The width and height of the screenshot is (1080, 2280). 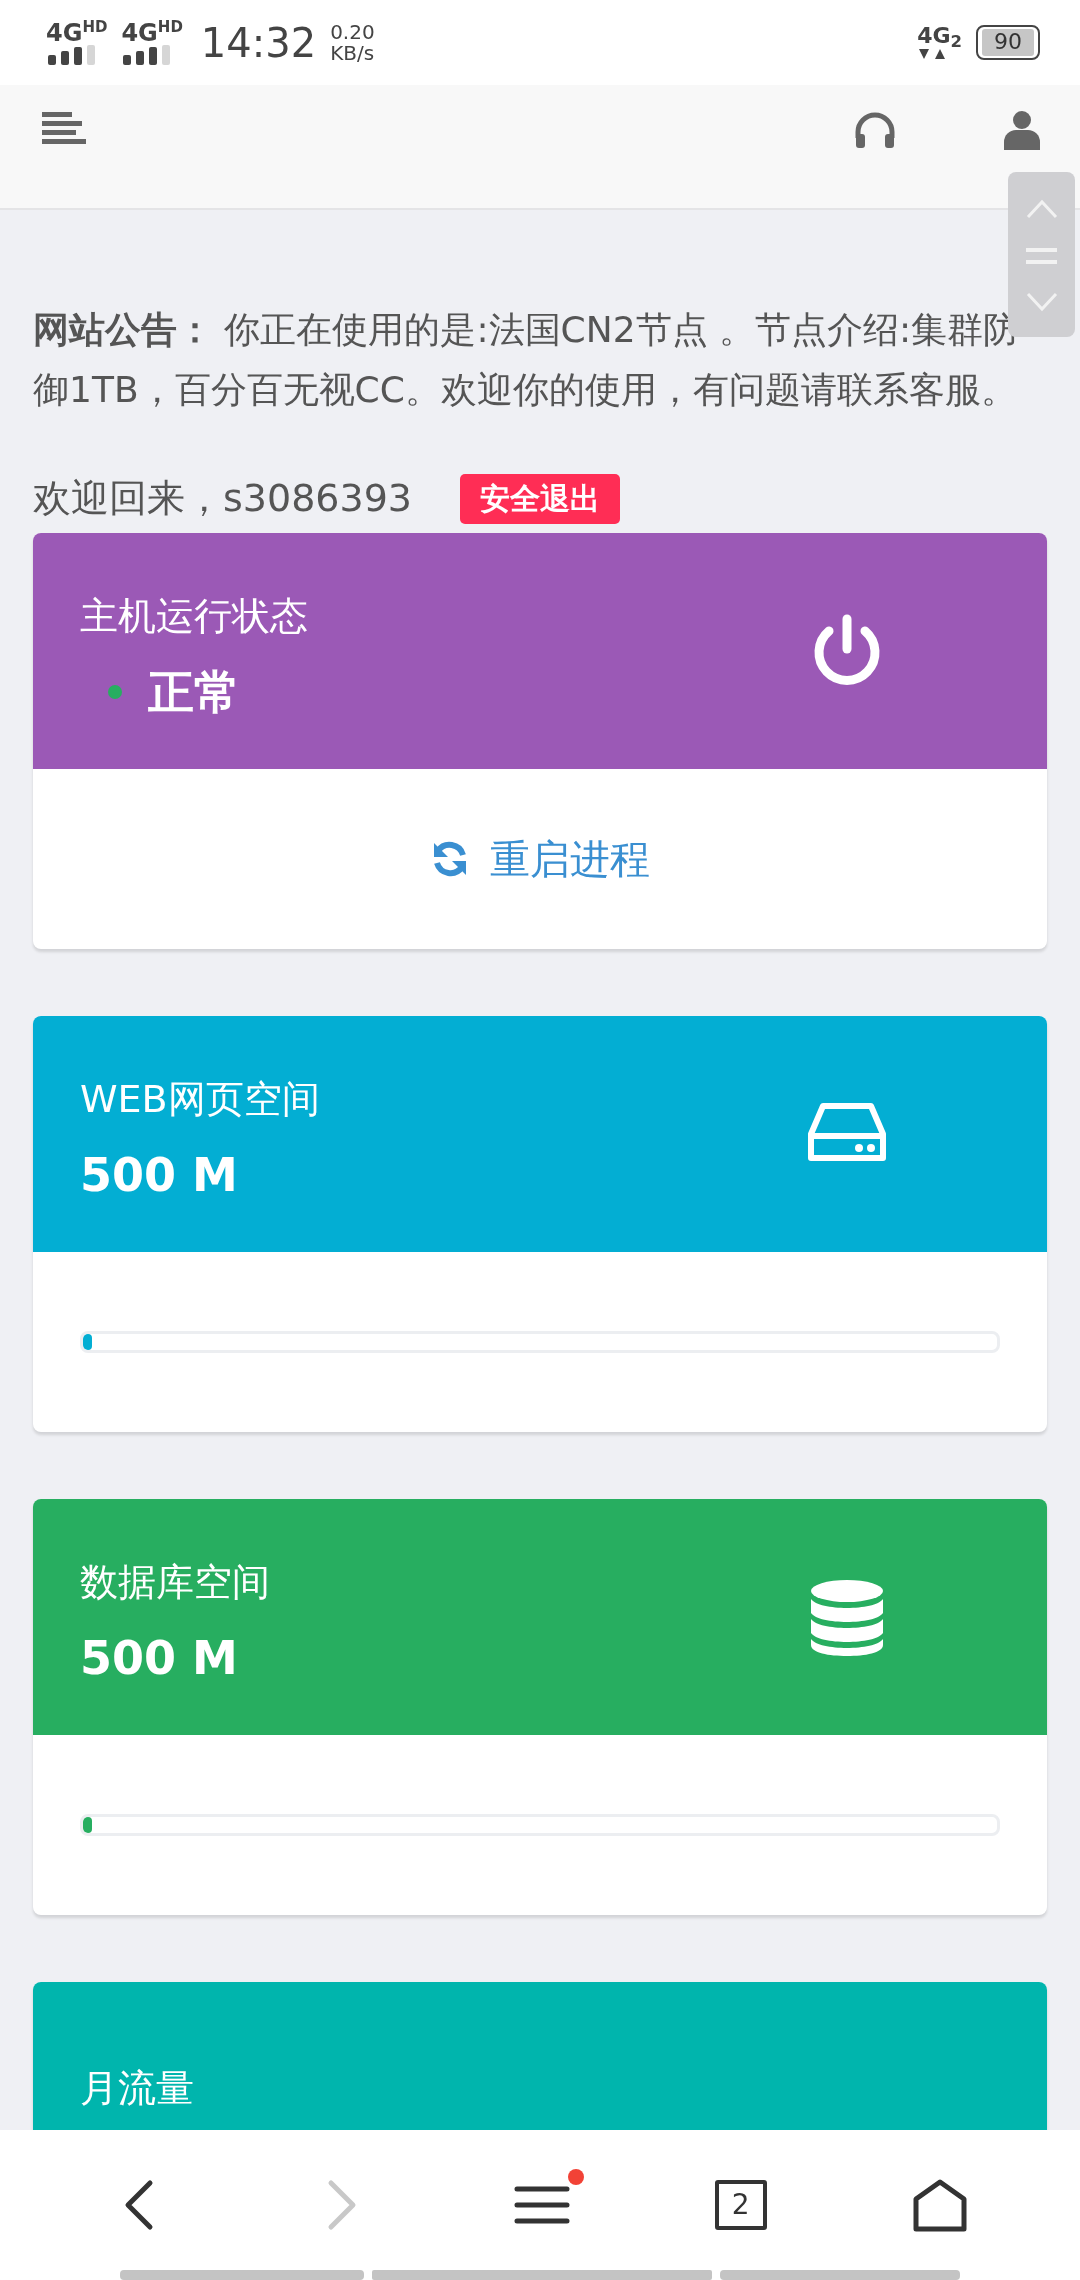 I want to click on logout-button: 安全退出, so click(x=540, y=498).